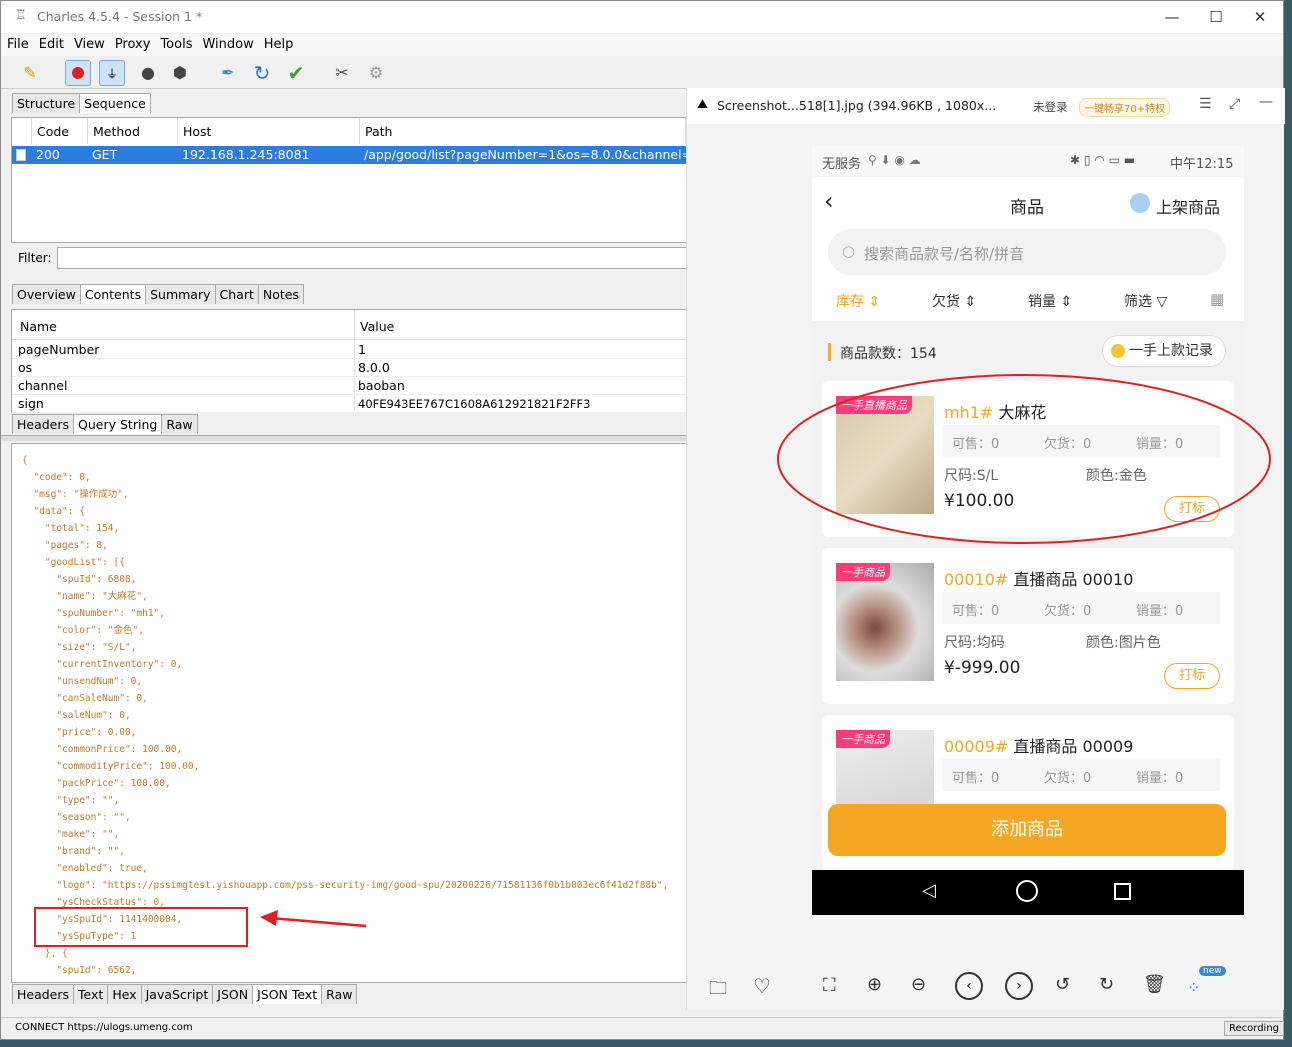 This screenshot has height=1047, width=1292. I want to click on json-line: "currentInventory": 0,, so click(102, 664).